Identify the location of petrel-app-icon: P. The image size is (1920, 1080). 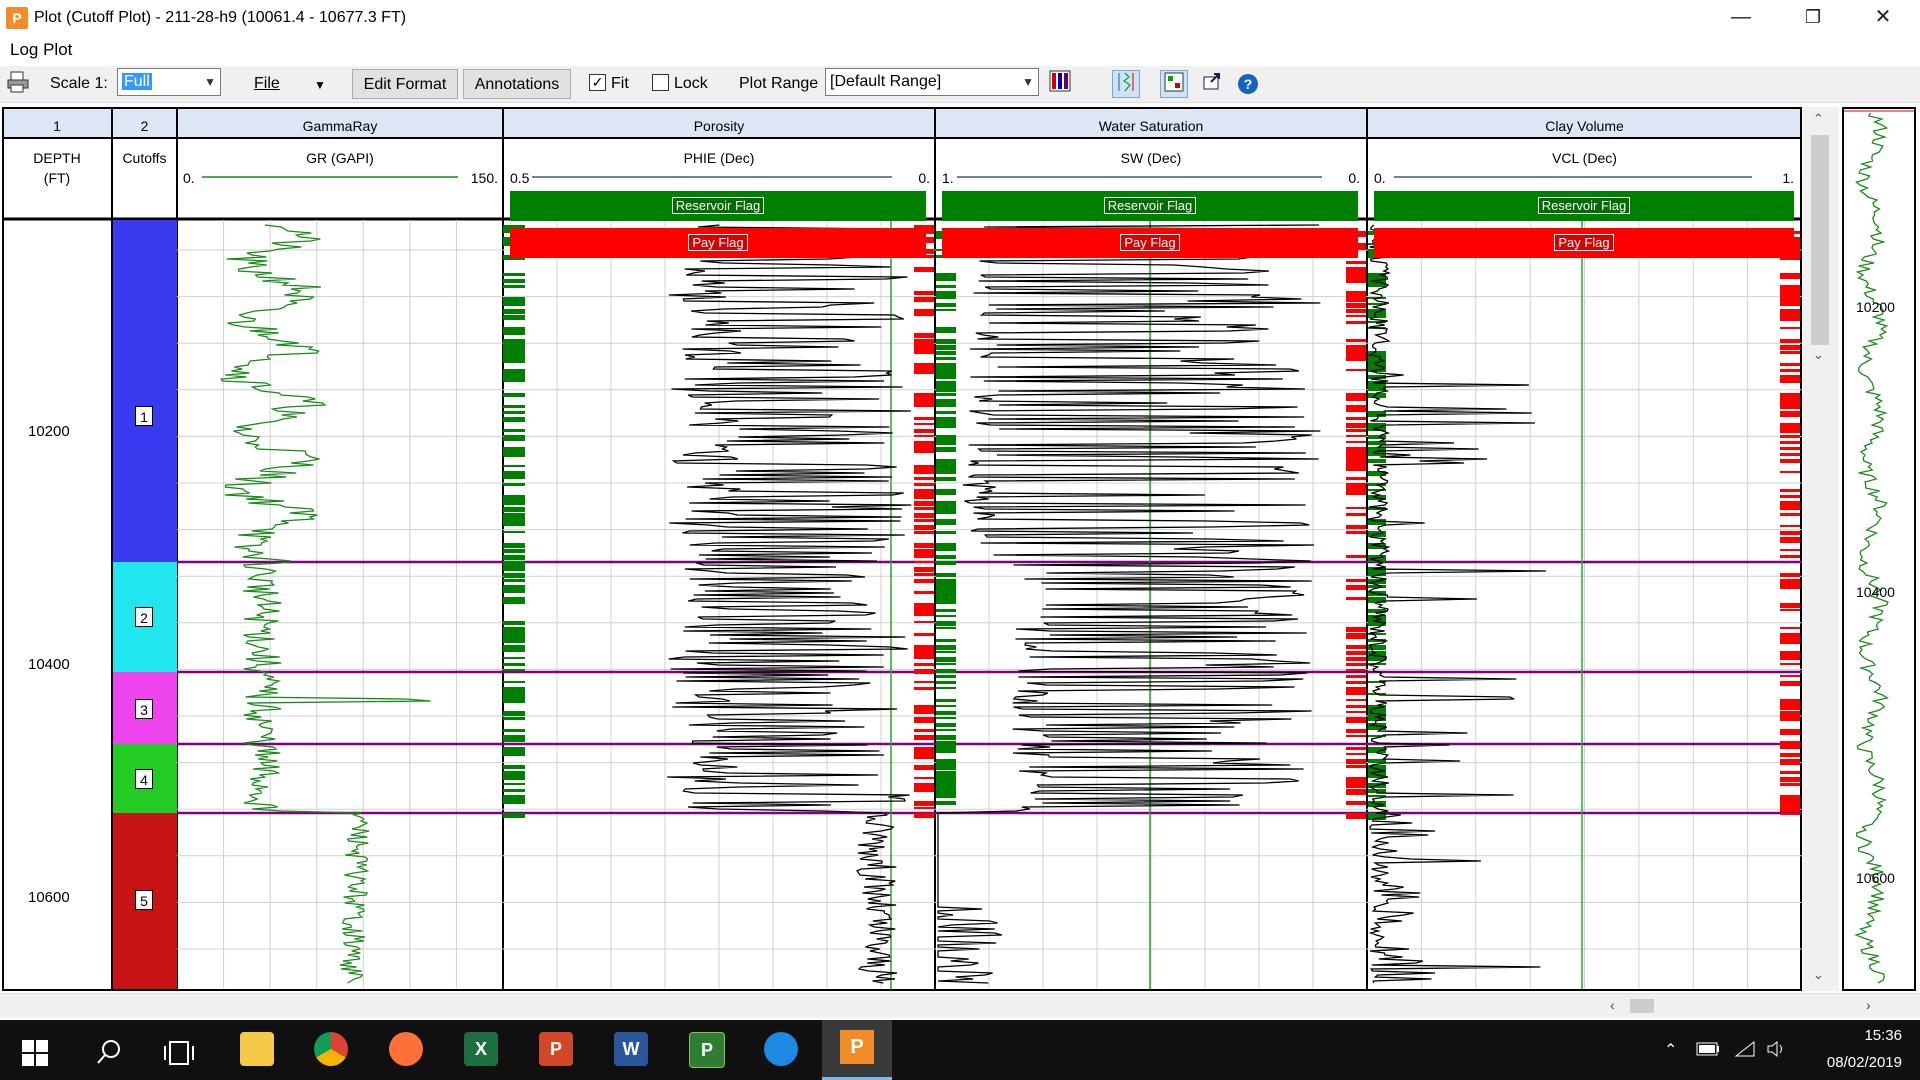
(707, 1050).